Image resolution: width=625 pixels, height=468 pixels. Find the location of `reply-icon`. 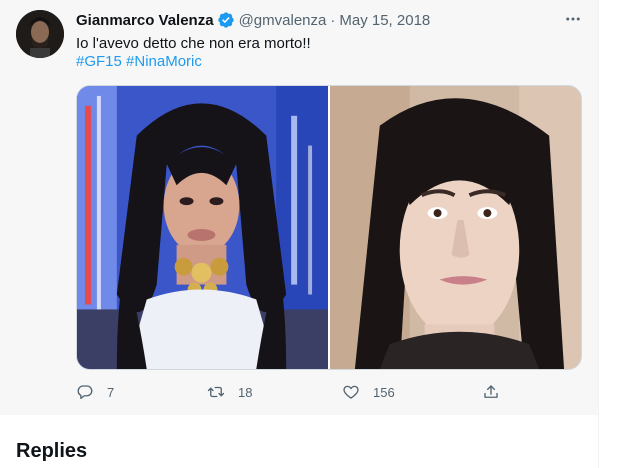

reply-icon is located at coordinates (85, 392).